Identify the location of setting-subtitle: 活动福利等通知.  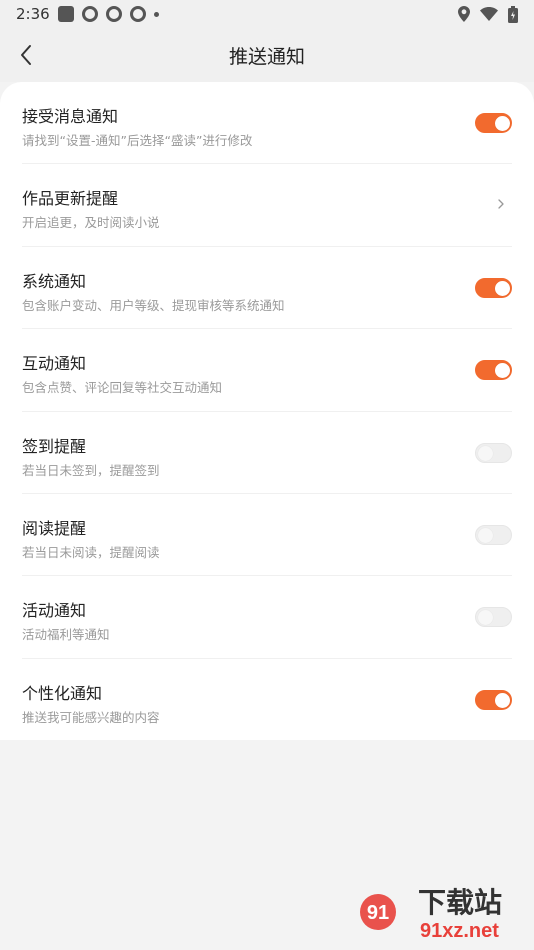
(66, 635).